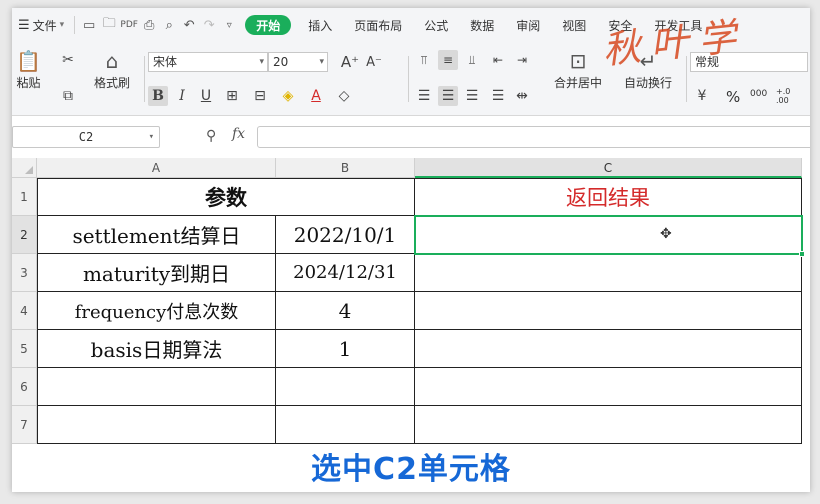 The height and width of the screenshot is (504, 820). Describe the element at coordinates (75, 25) in the screenshot. I see `divider` at that location.